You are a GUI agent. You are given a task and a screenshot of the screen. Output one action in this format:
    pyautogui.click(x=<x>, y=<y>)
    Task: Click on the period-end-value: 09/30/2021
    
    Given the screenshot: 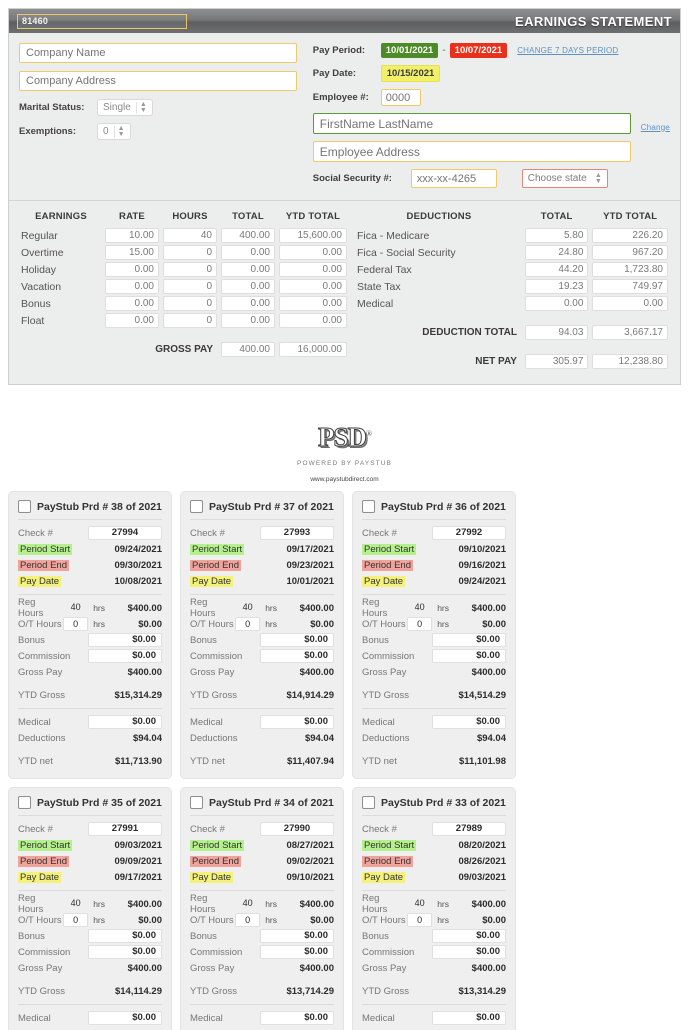 What is the action you would take?
    pyautogui.click(x=138, y=565)
    